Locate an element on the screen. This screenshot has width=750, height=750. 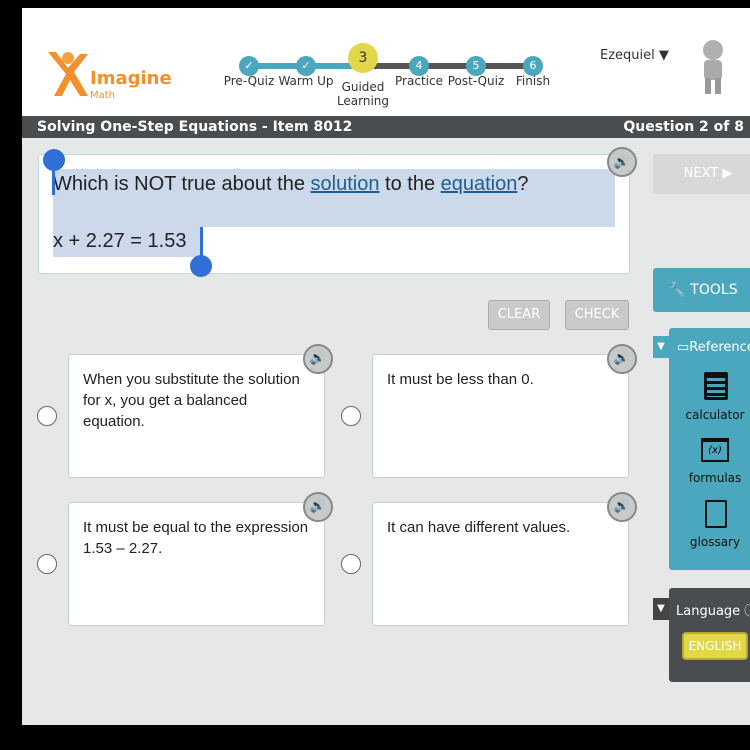
user-menu: Ezequiel ▼ is located at coordinates (634, 55).